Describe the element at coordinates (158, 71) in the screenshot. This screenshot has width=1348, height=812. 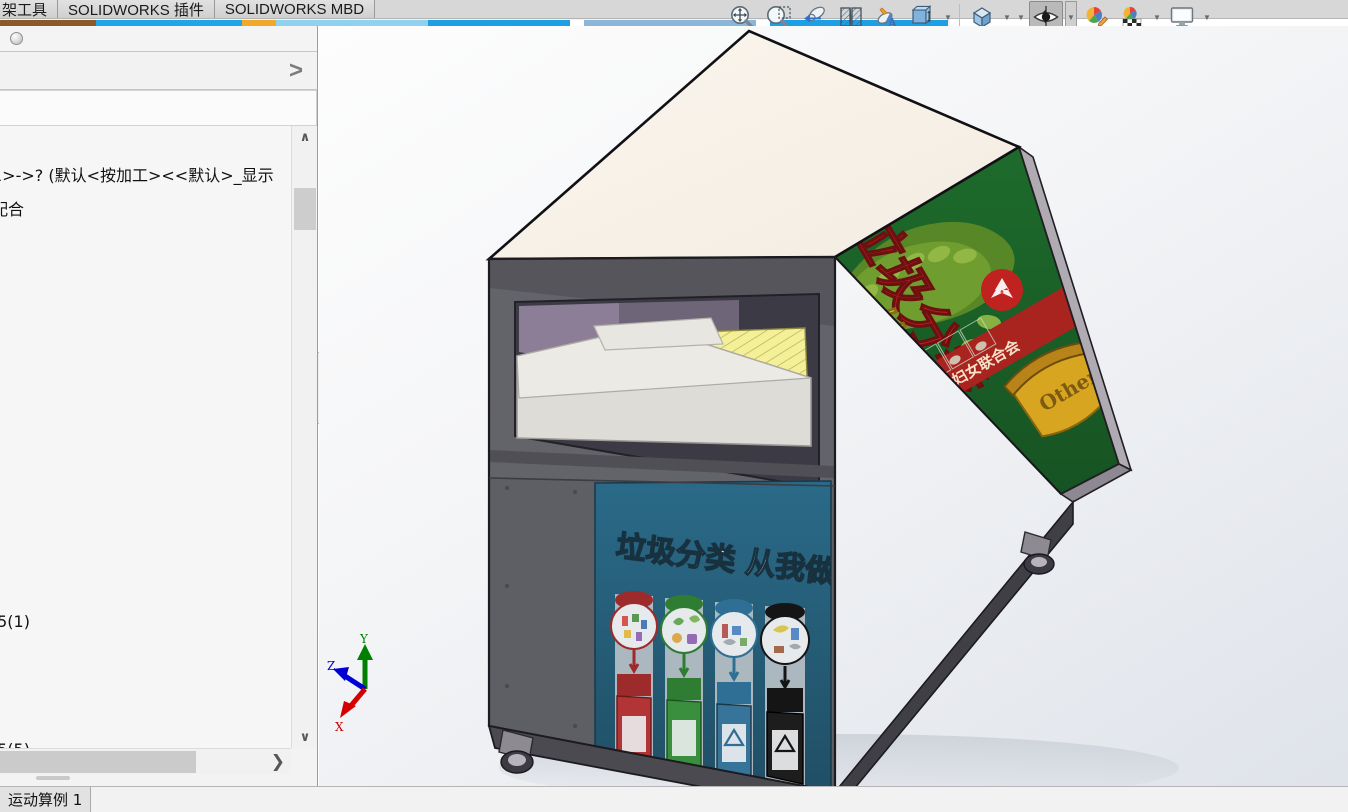
I see `feature-filter-row: >` at that location.